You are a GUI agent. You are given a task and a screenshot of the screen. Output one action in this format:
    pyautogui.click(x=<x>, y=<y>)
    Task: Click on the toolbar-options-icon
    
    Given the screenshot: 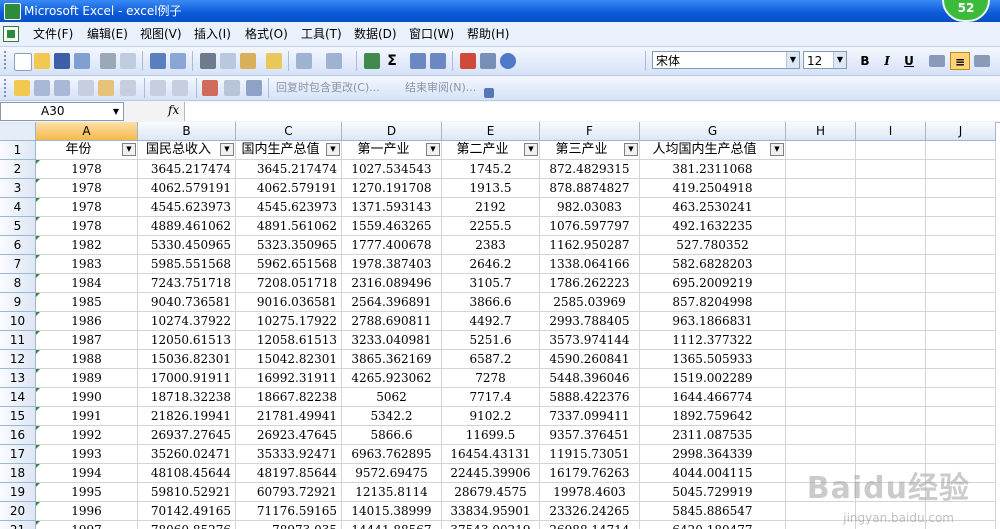 What is the action you would take?
    pyautogui.click(x=489, y=93)
    